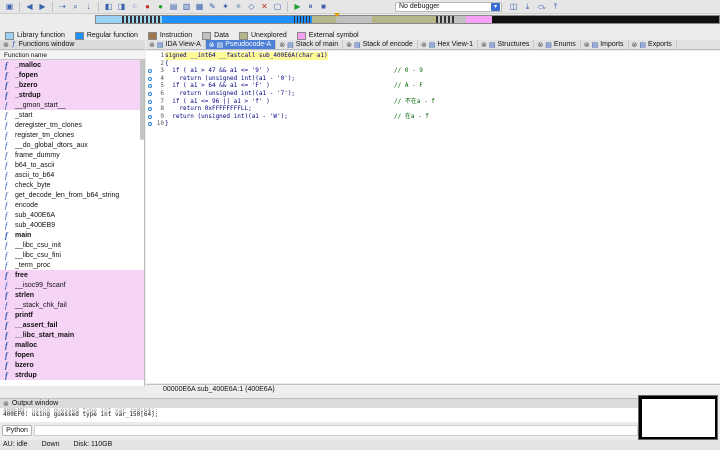 This screenshot has height=450, width=720. Describe the element at coordinates (42, 6) in the screenshot. I see `forward-icon: ▶` at that location.